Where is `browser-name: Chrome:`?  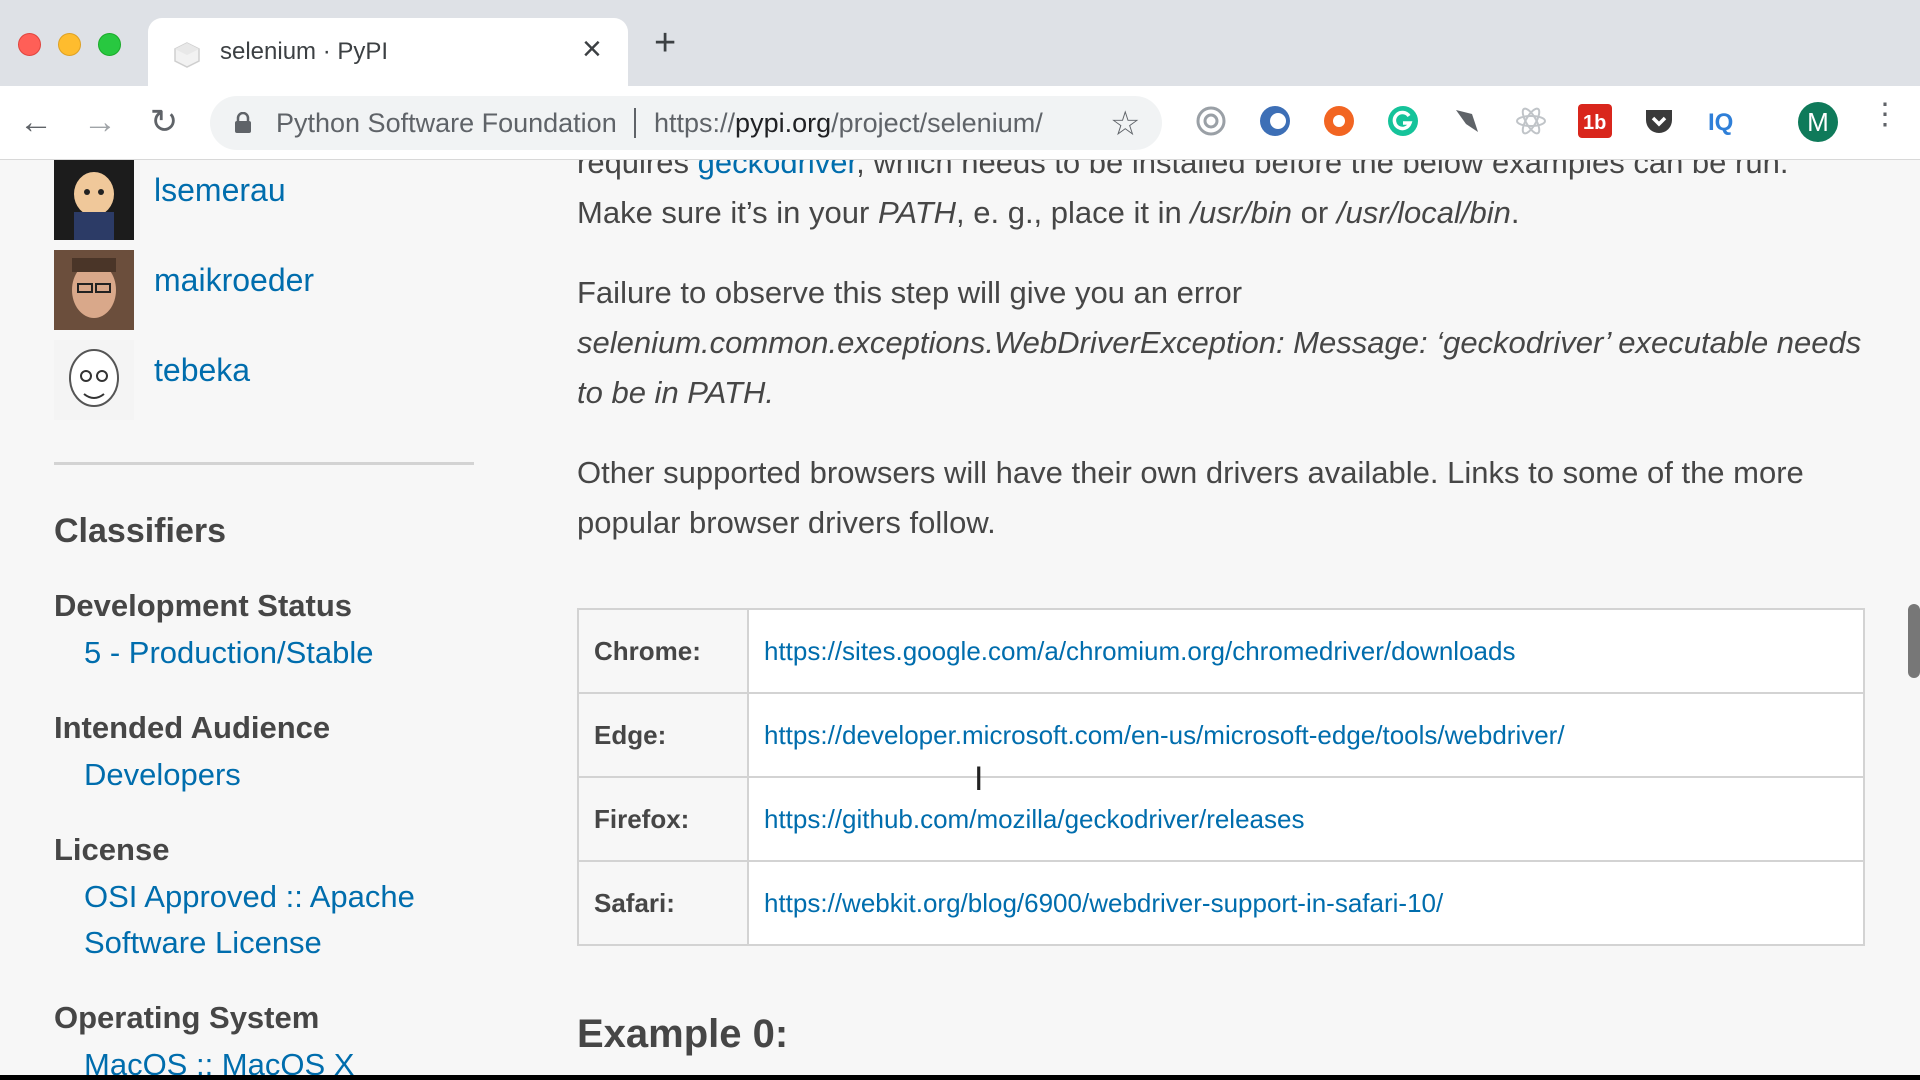
browser-name: Chrome: is located at coordinates (663, 651).